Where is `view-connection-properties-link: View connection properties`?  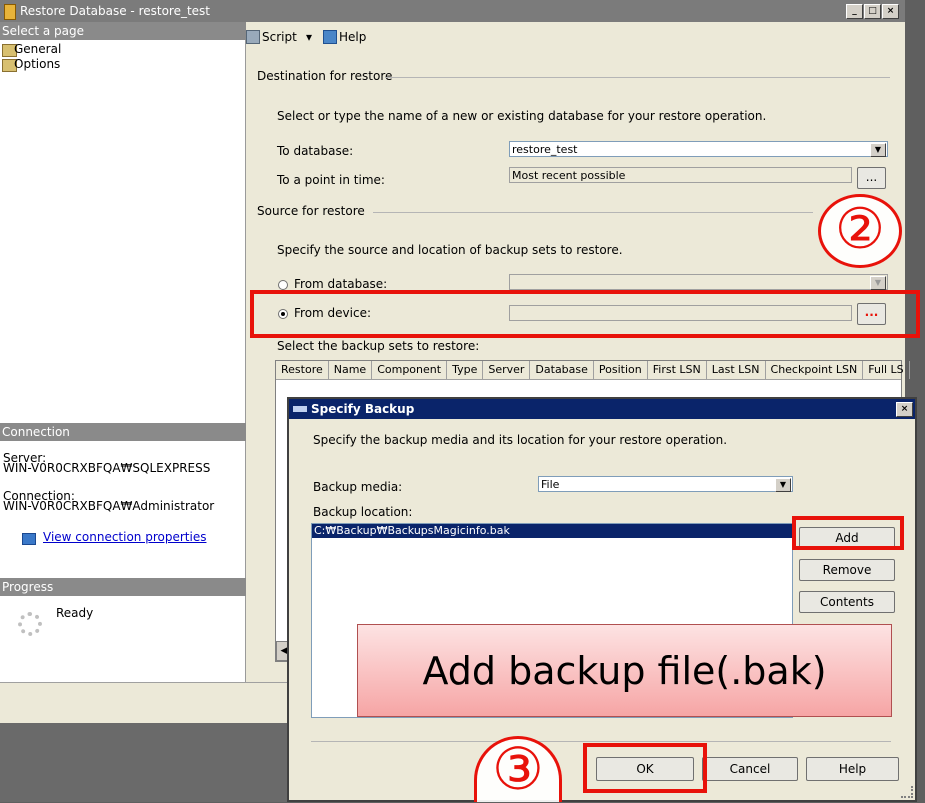 view-connection-properties-link: View connection properties is located at coordinates (124, 537).